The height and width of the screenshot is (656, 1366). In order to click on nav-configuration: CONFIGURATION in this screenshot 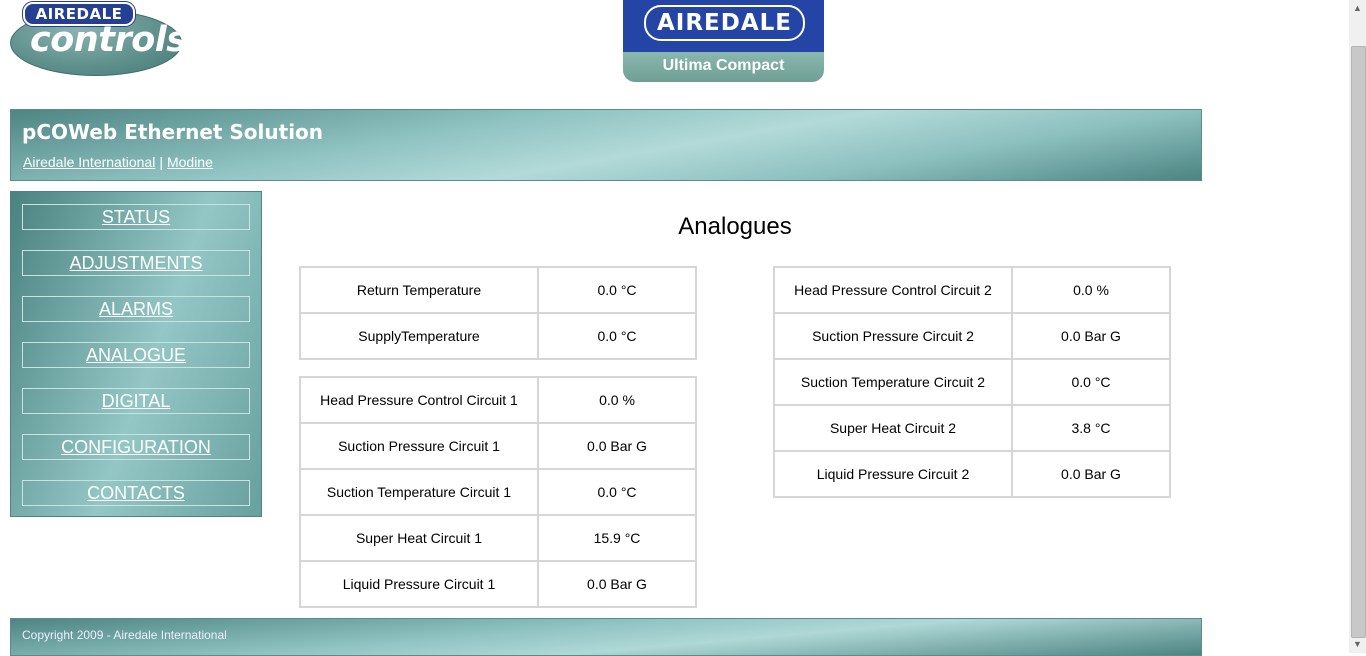, I will do `click(136, 447)`.